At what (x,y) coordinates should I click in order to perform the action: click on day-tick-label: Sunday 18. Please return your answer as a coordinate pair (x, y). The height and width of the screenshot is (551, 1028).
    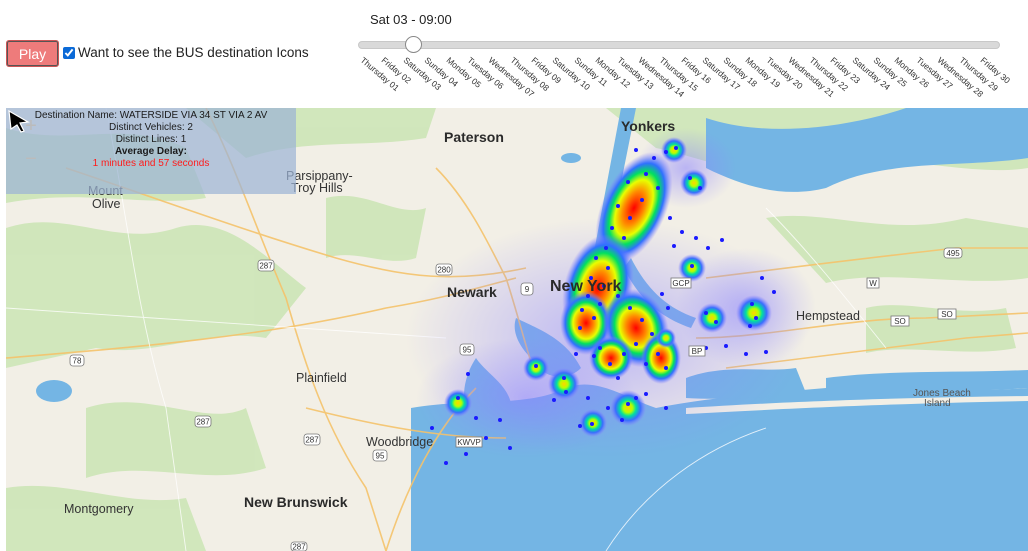
    Looking at the image, I should click on (741, 72).